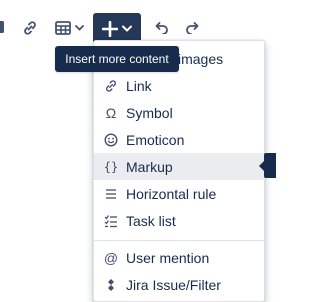  What do you see at coordinates (168, 257) in the screenshot?
I see `menu-item-label: User mention` at bounding box center [168, 257].